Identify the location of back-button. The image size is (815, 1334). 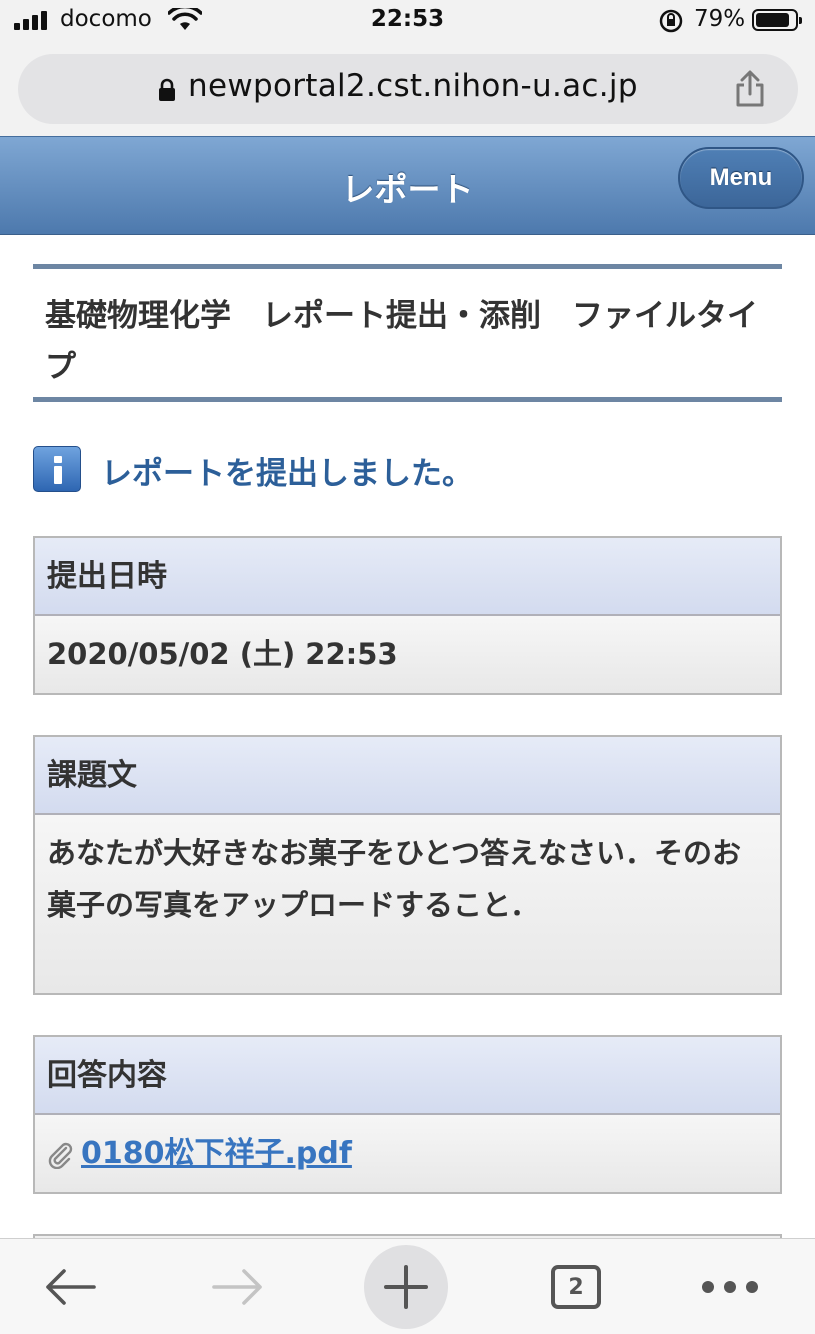
(70, 1286).